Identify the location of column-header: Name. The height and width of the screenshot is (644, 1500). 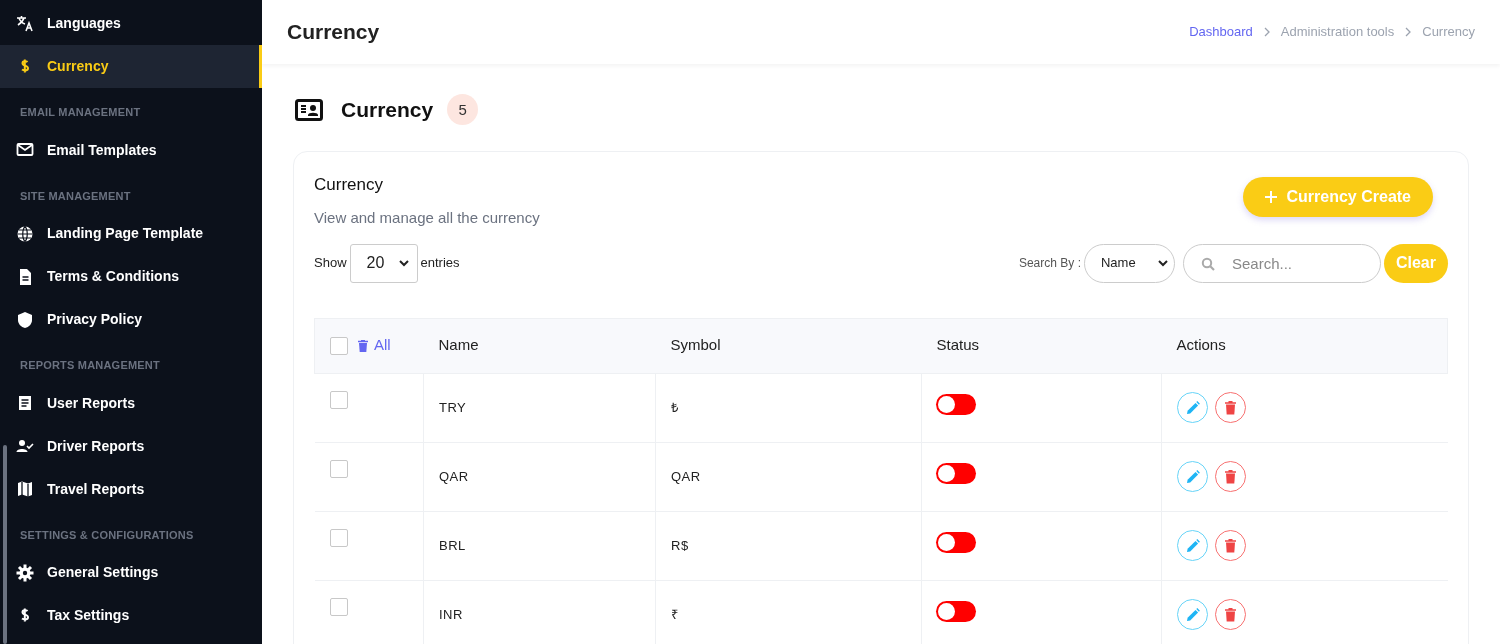
(539, 345).